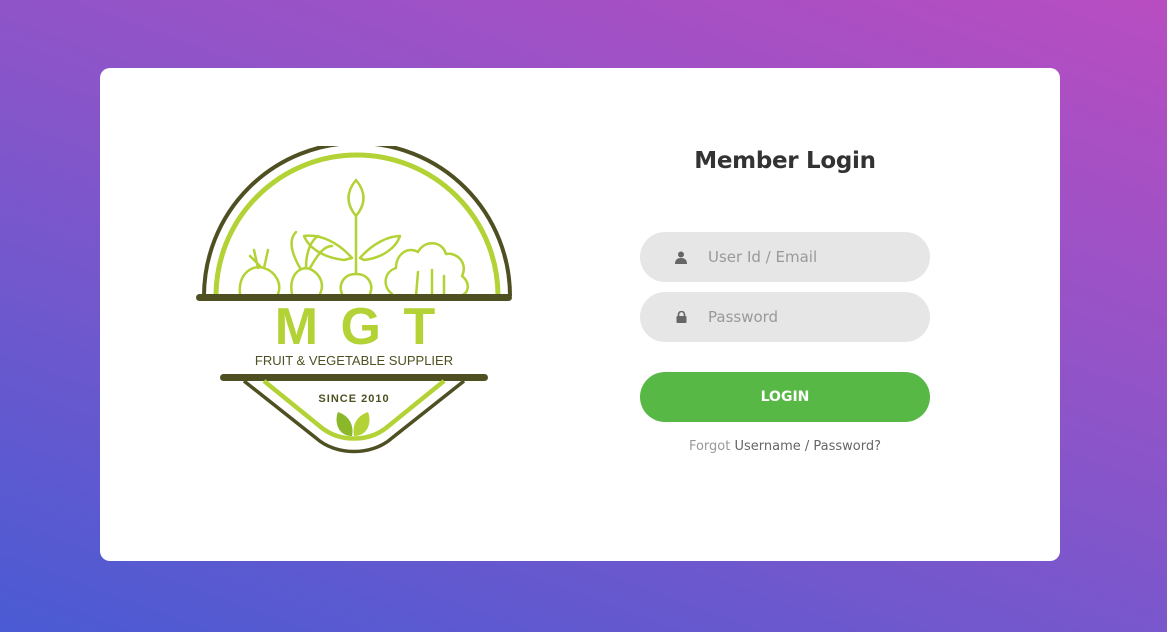  I want to click on forgot-row: Forgot Username / Password?, so click(785, 446).